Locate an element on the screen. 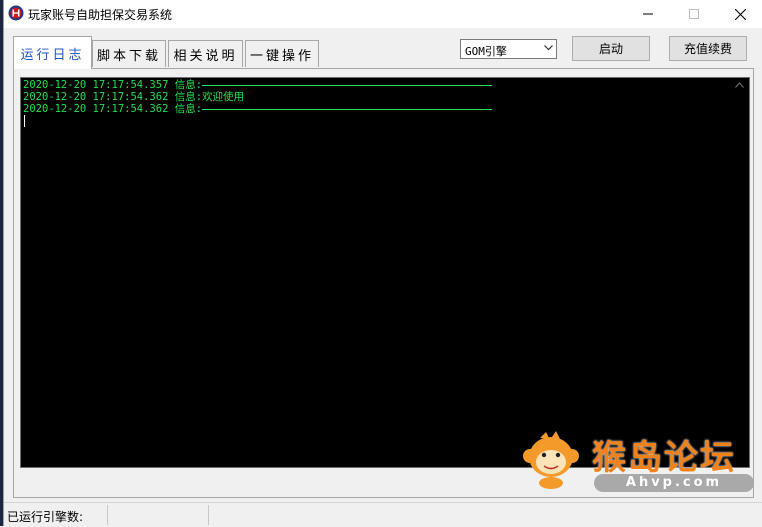 Image resolution: width=762 pixels, height=527 pixels. status-bar: 已运行引擎数: is located at coordinates (383, 514).